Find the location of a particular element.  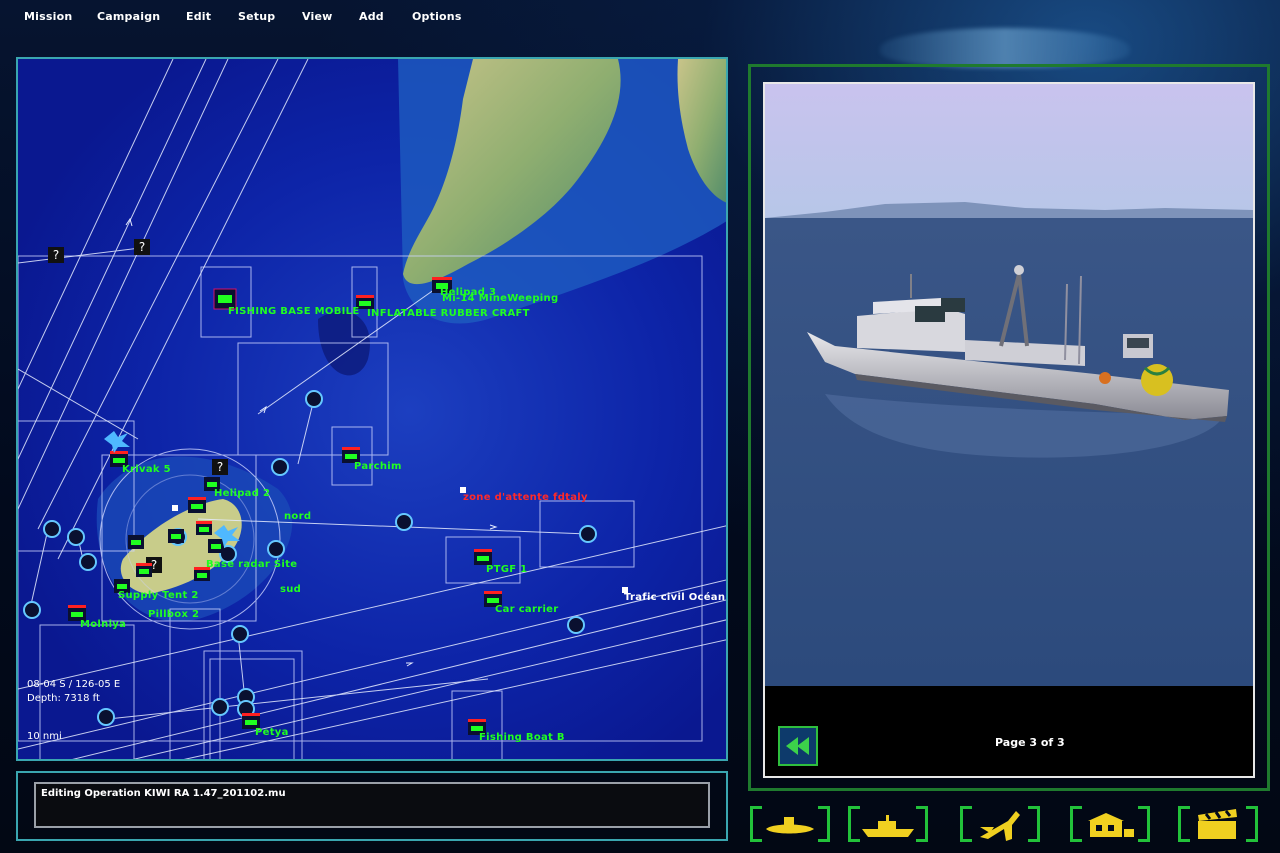

unit-label-sud: sud is located at coordinates (290, 589).